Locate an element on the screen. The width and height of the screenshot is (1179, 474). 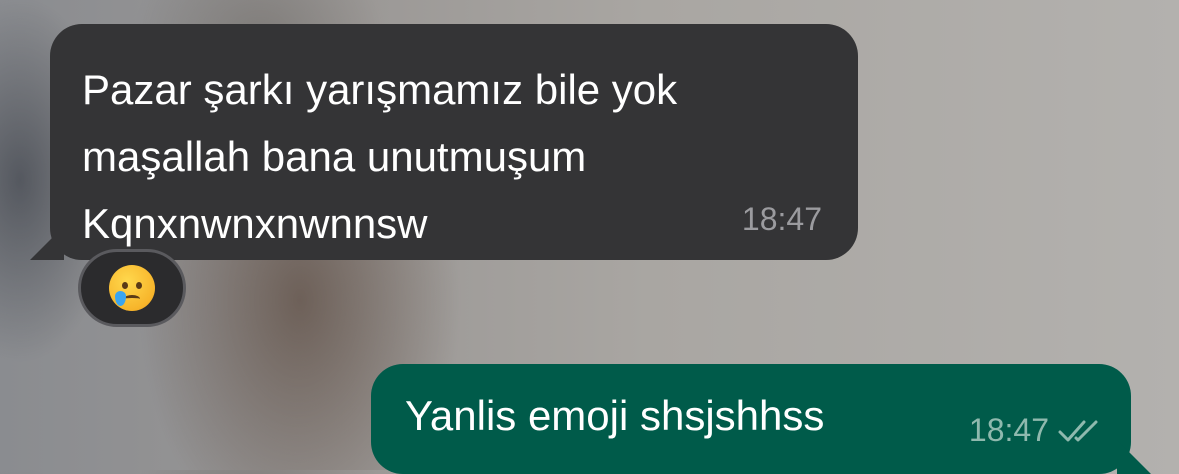
double-check-icon is located at coordinates (1079, 431).